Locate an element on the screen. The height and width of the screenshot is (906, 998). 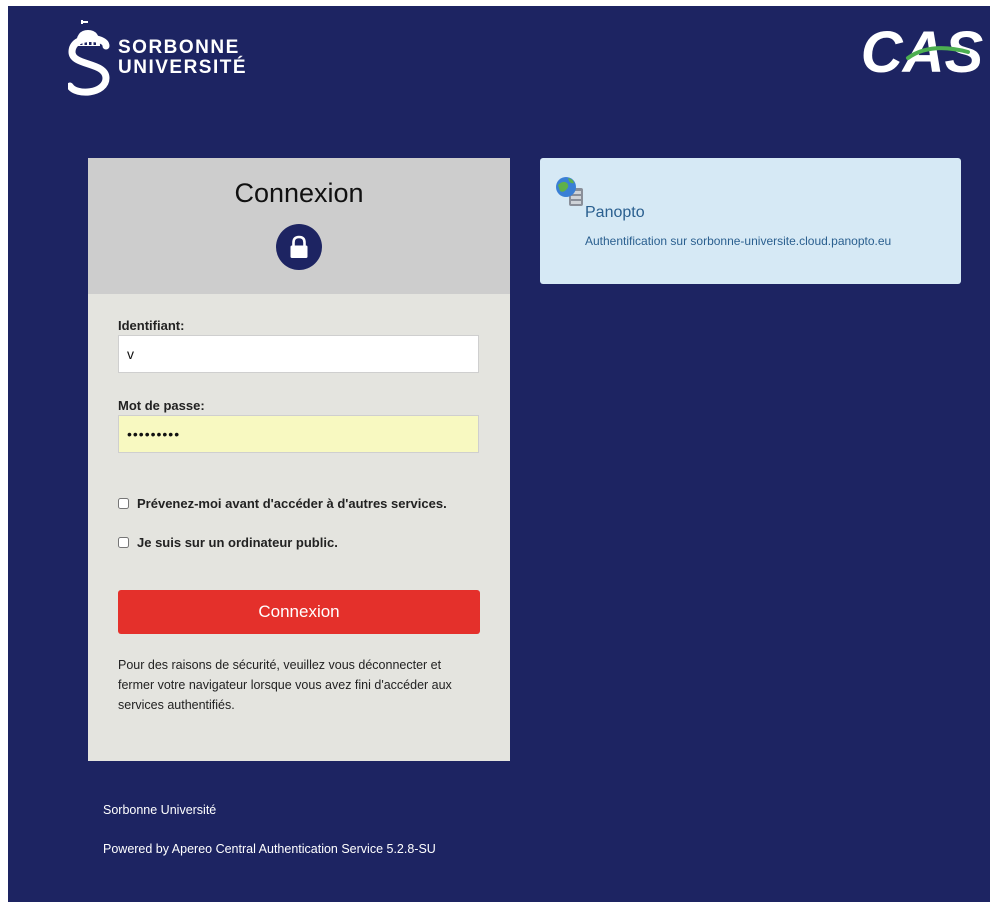
brand-line-1: SORBONNE is located at coordinates (179, 47).